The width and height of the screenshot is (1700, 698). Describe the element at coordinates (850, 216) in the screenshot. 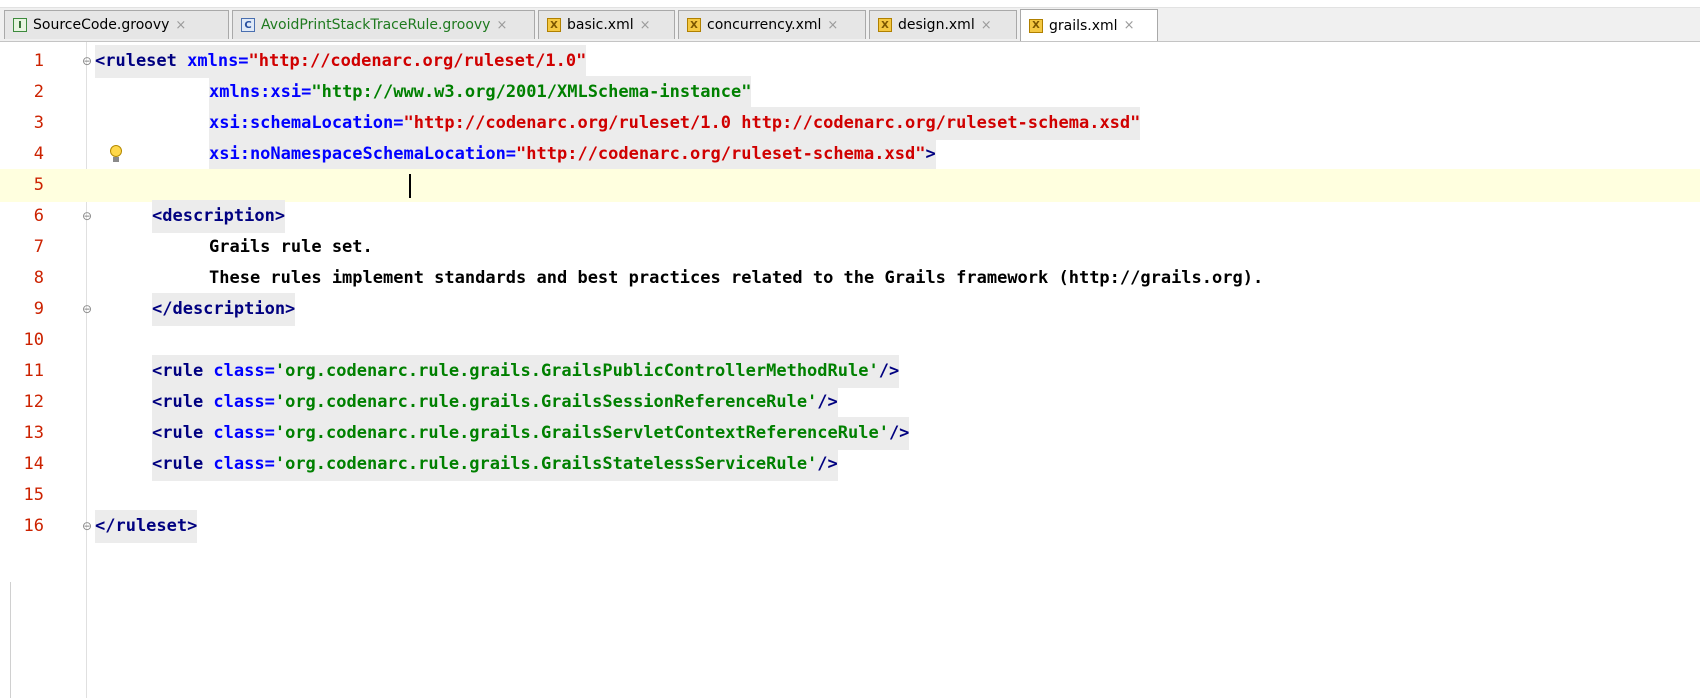

I see `code-line-6: 6 ⊖ <description>` at that location.